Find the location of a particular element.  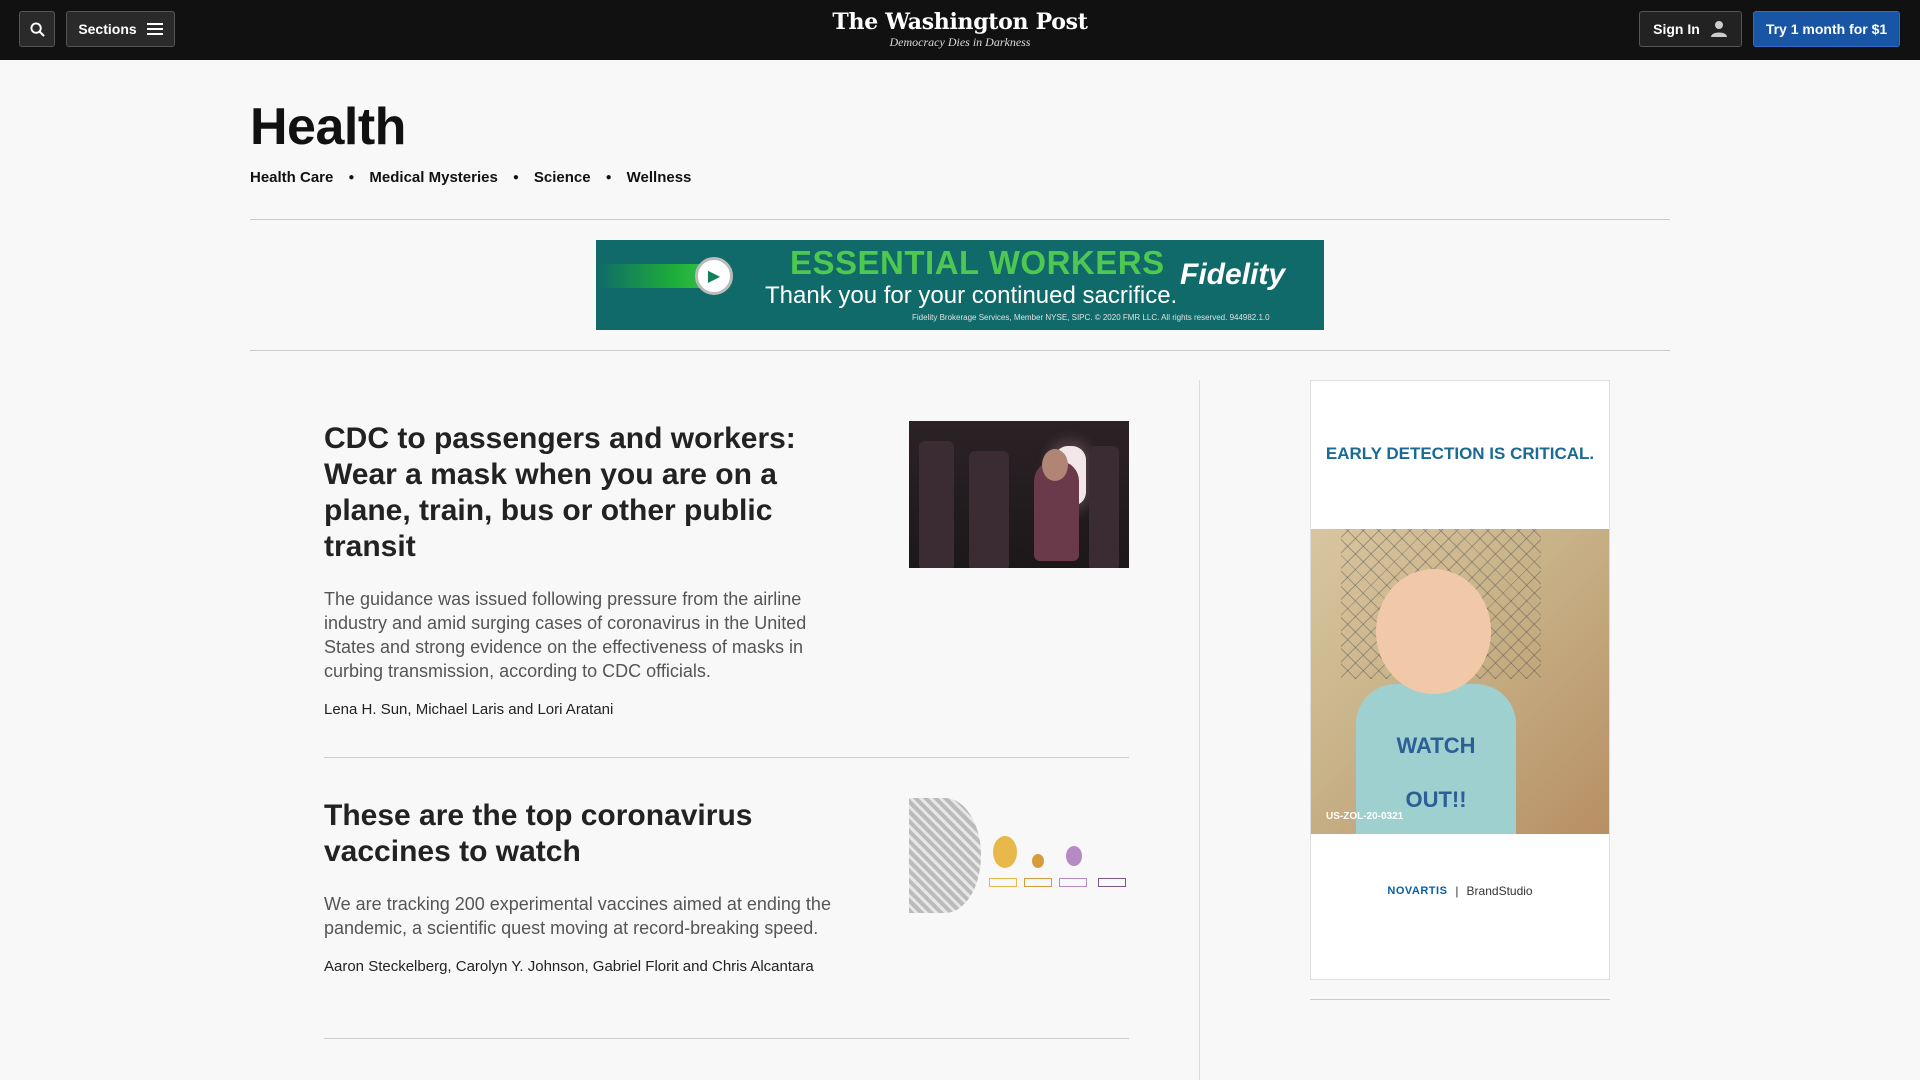

subscribe-button: Try 1 month for $1 is located at coordinates (1826, 29).